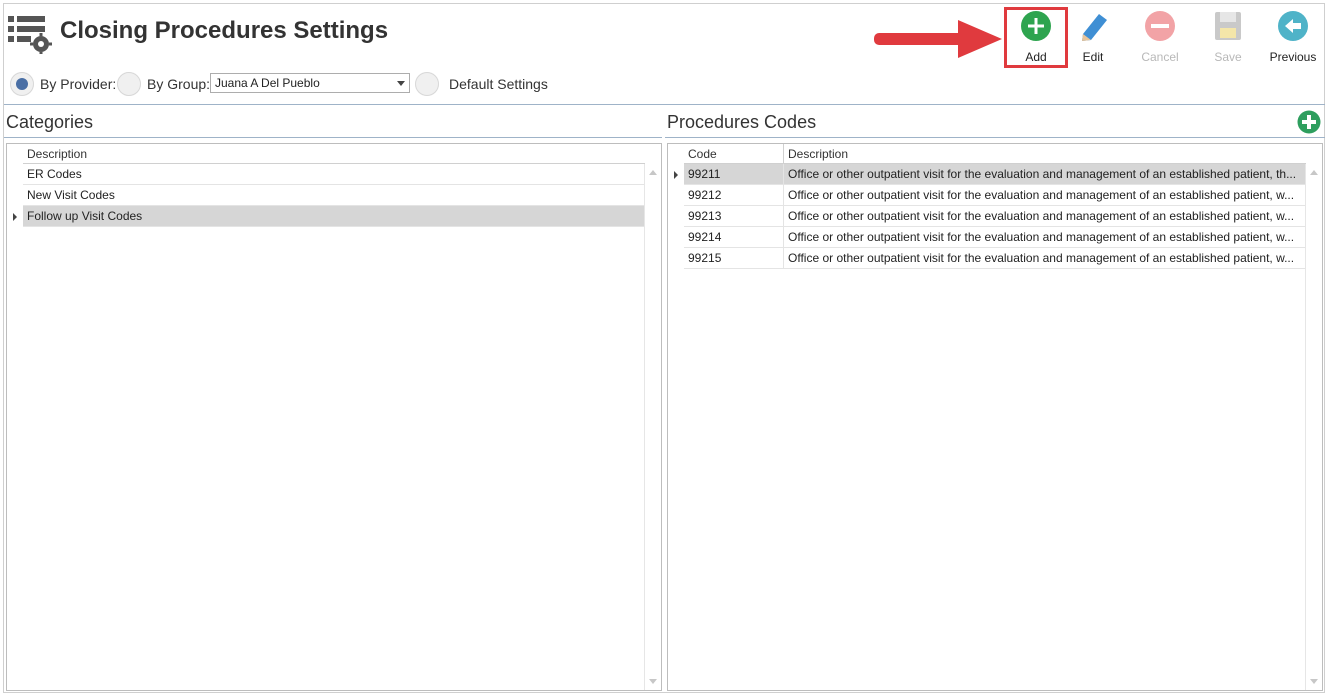 The image size is (1330, 697). What do you see at coordinates (734, 174) in the screenshot?
I see `procedure-code-cell: 99211` at bounding box center [734, 174].